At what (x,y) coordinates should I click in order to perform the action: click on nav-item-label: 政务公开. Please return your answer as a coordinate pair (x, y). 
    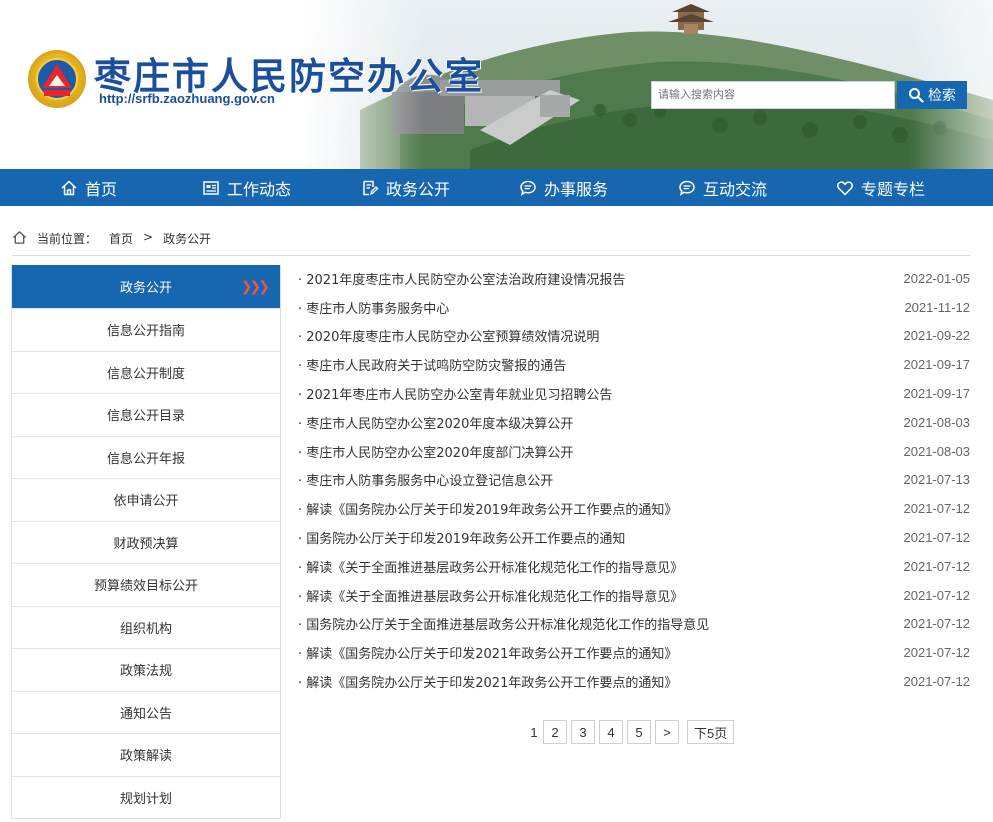
    Looking at the image, I should click on (418, 189).